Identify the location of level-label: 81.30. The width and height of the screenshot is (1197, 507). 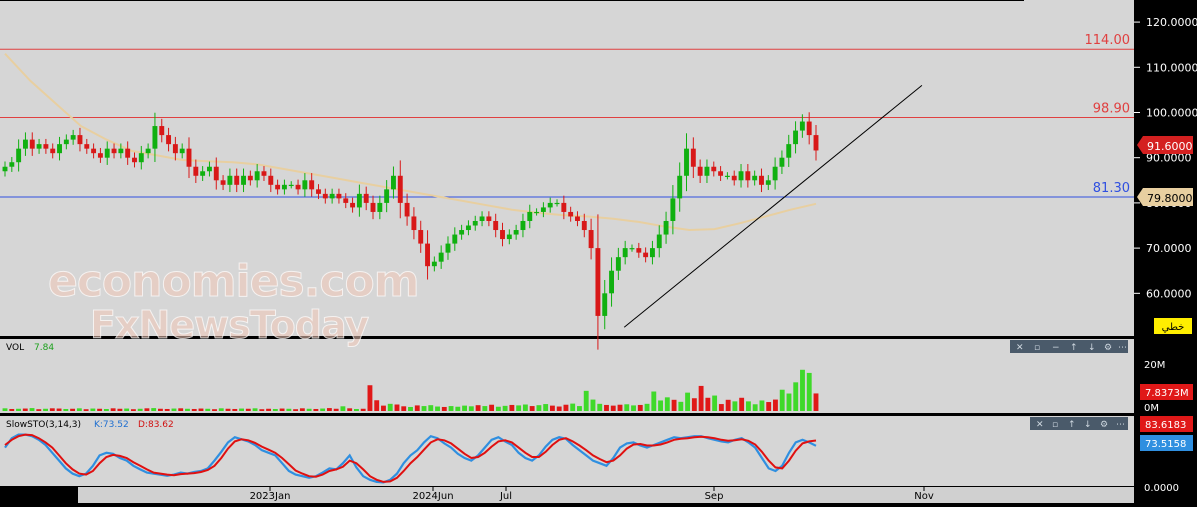
(1111, 188).